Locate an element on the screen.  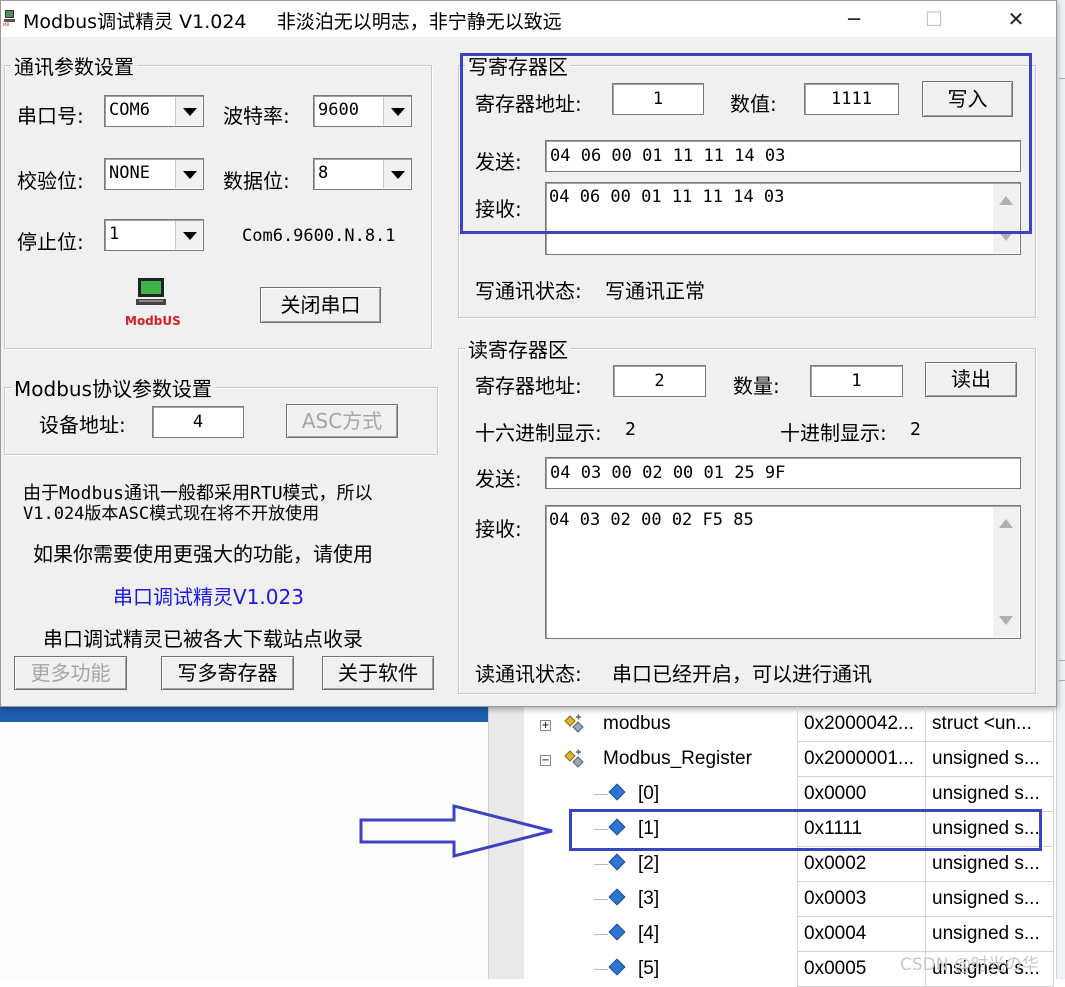
read-recv-textarea: 04 03 02 00 02 F5 85 is located at coordinates (783, 572).